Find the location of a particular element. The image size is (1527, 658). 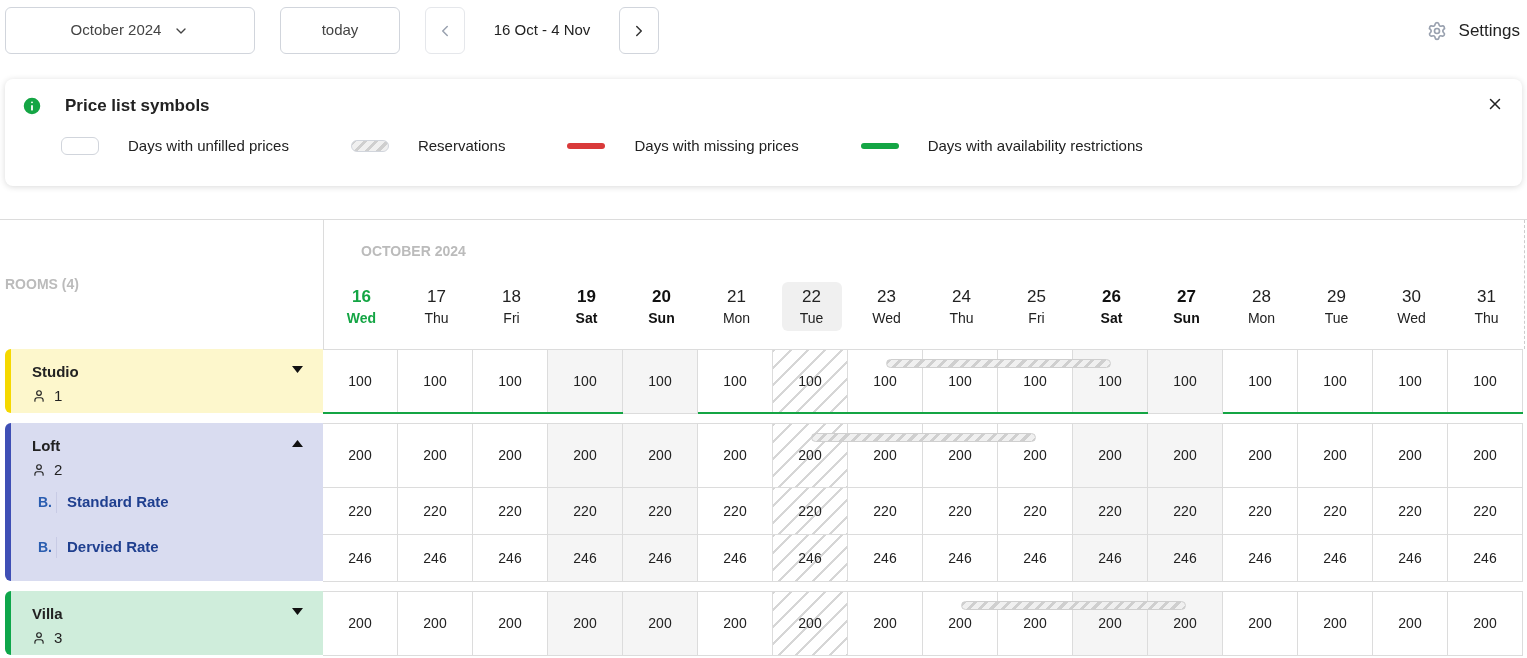

room-panel: Loft 2 B. Standard Rate B. Dervied Rate is located at coordinates (164, 502).